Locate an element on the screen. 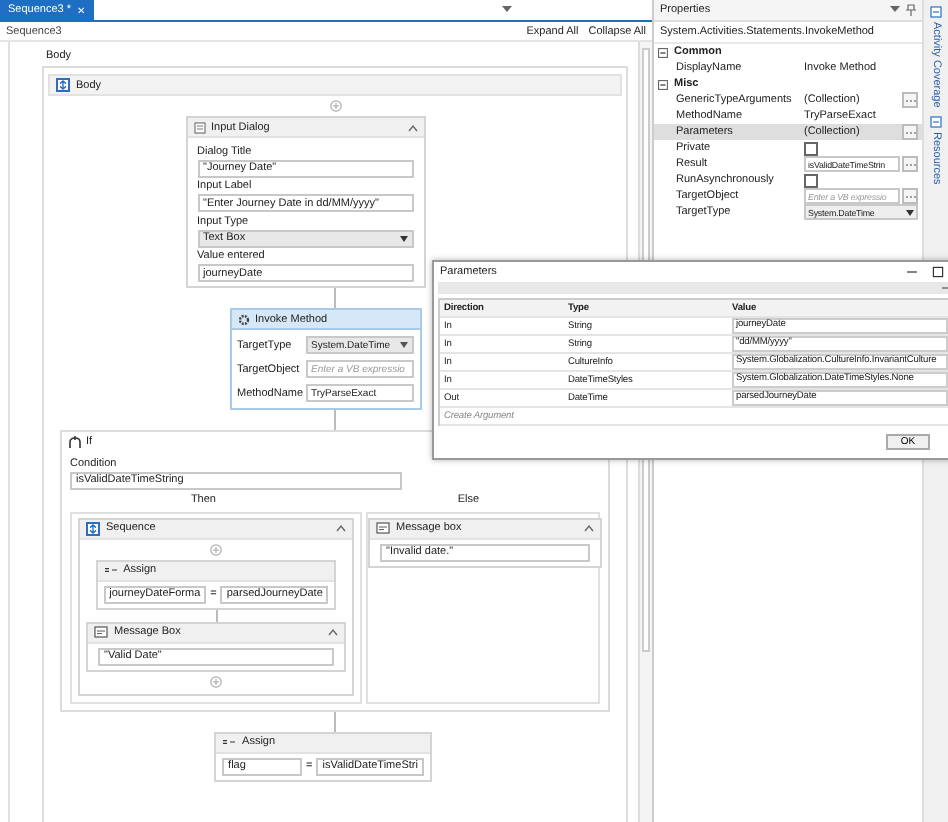 The height and width of the screenshot is (822, 948). minimize-icon is located at coordinates (912, 272).